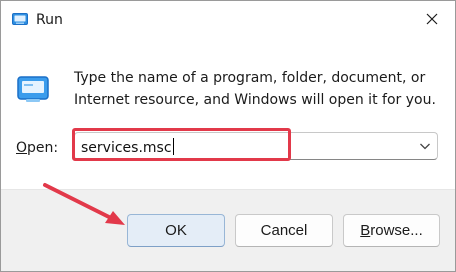 The width and height of the screenshot is (456, 272). What do you see at coordinates (228, 20) in the screenshot?
I see `title-bar: Run` at bounding box center [228, 20].